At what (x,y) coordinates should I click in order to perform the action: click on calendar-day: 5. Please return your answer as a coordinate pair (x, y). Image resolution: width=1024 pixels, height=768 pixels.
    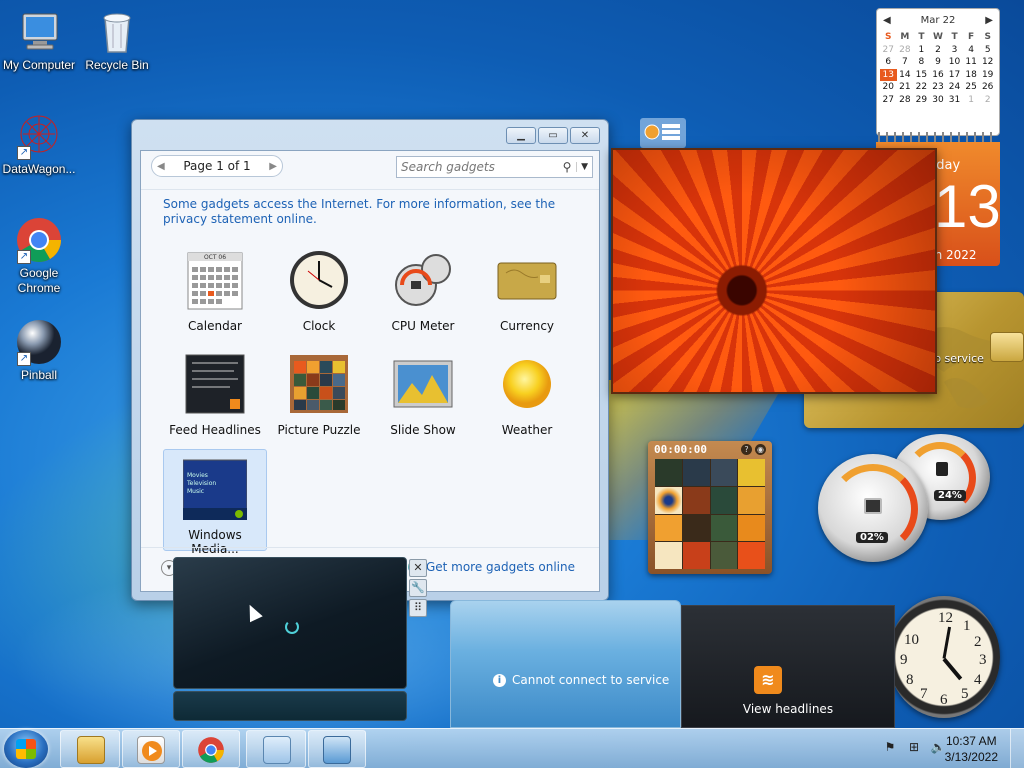
    Looking at the image, I should click on (987, 50).